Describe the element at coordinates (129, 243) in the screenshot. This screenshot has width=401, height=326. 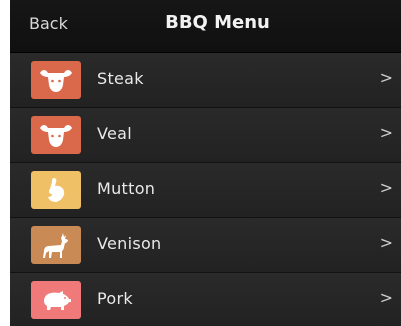
I see `menu-item-label: Venison` at that location.